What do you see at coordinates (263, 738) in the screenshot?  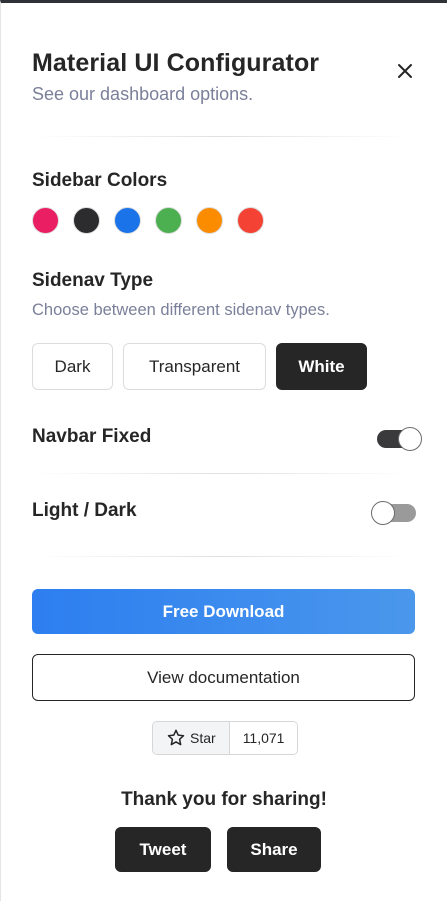 I see `github-star-count: 11,071` at bounding box center [263, 738].